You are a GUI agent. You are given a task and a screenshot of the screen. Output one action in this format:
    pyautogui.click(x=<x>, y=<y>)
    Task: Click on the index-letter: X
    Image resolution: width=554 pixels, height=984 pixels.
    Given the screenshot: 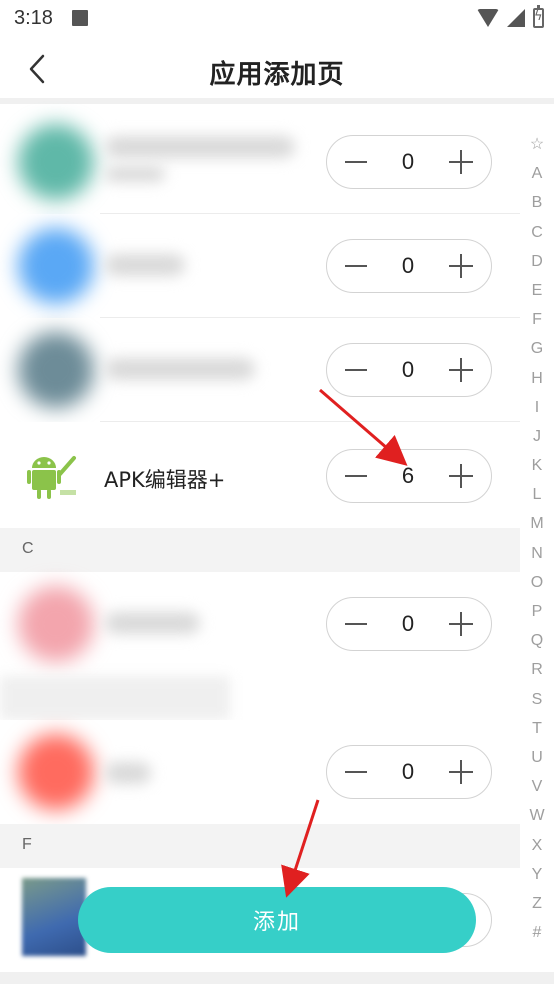 What is the action you would take?
    pyautogui.click(x=537, y=845)
    